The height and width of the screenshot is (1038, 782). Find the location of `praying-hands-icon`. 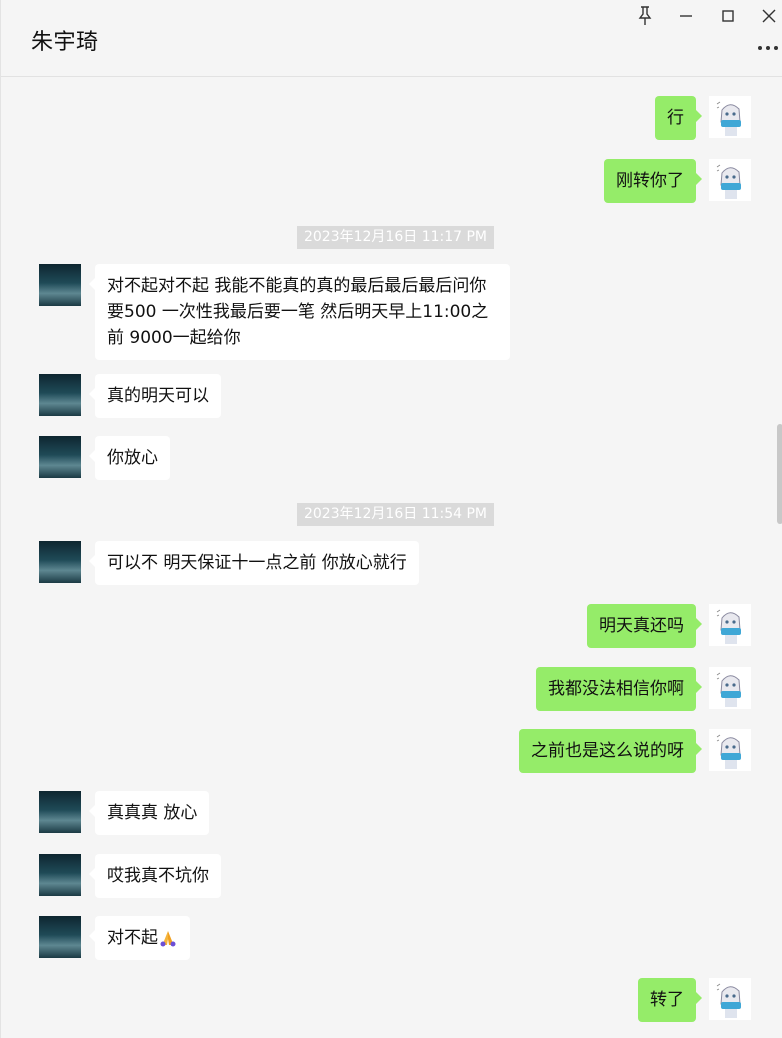

praying-hands-icon is located at coordinates (168, 939).